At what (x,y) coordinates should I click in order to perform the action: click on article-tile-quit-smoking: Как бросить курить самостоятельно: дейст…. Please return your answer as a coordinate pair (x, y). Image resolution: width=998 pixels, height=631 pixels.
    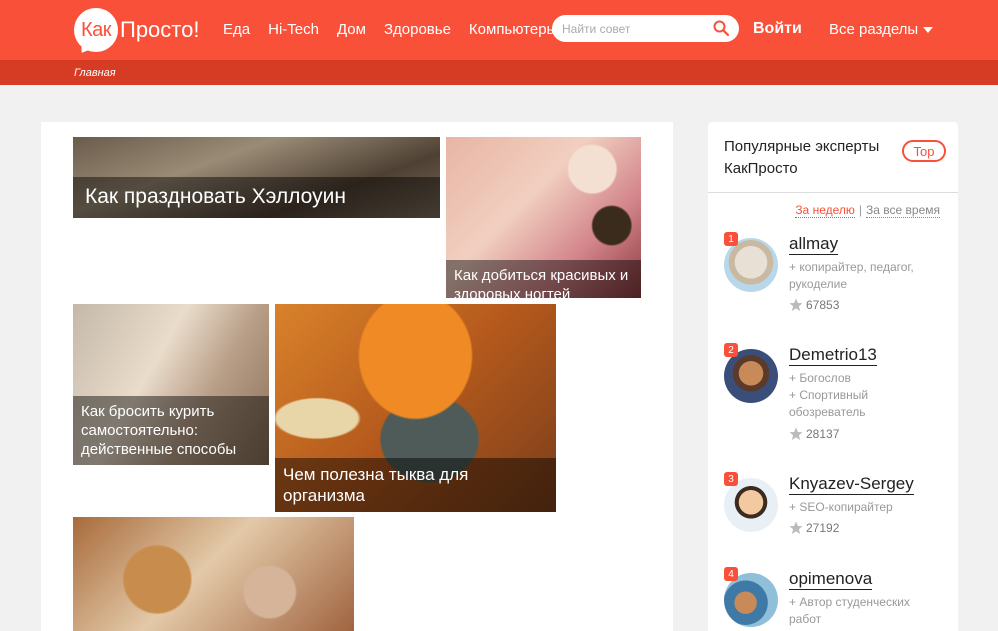
    Looking at the image, I should click on (171, 384).